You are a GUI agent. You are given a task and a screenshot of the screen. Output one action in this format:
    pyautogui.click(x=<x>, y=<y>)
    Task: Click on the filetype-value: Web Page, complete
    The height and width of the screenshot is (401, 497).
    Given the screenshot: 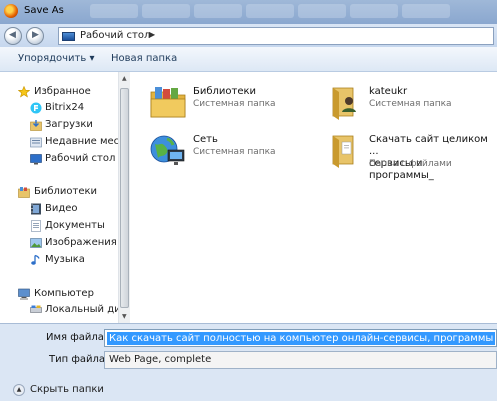 What is the action you would take?
    pyautogui.click(x=160, y=359)
    